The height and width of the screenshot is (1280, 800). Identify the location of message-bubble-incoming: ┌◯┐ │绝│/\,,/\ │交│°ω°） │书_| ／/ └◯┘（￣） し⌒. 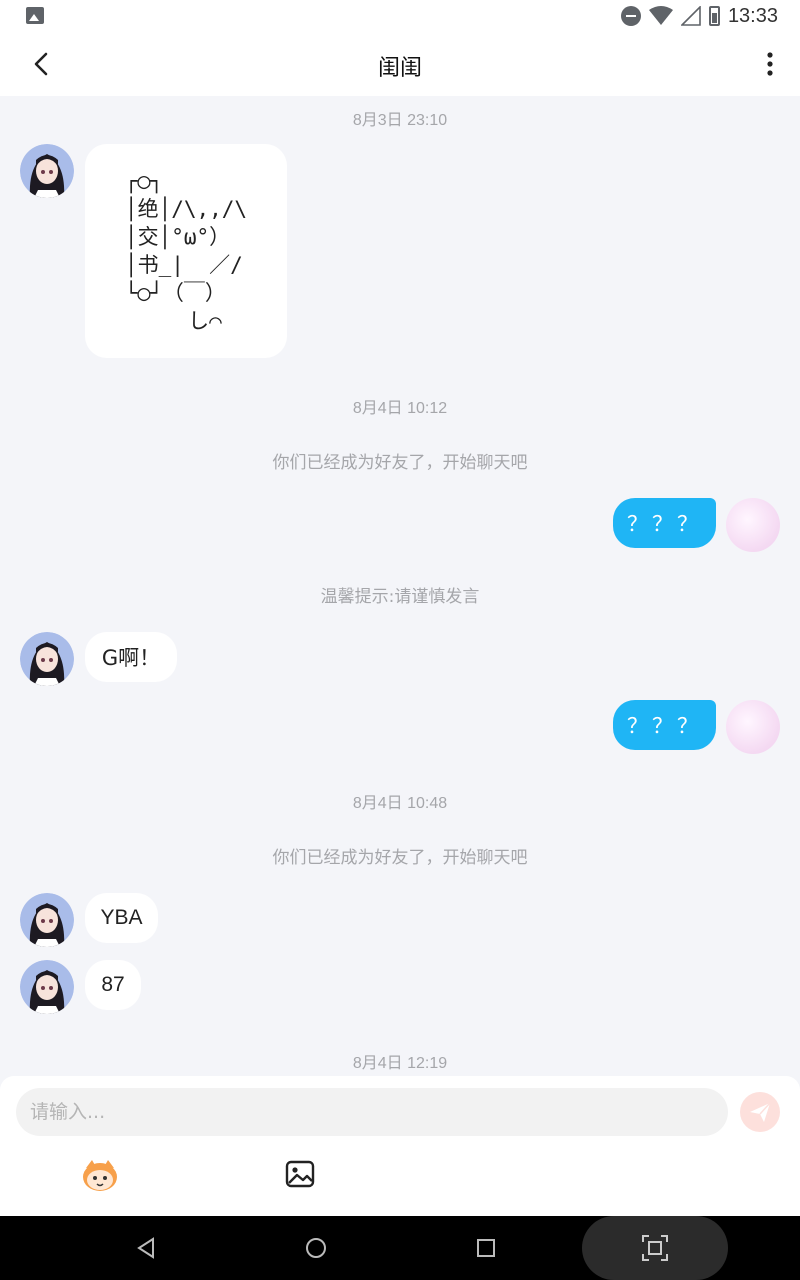
(186, 251).